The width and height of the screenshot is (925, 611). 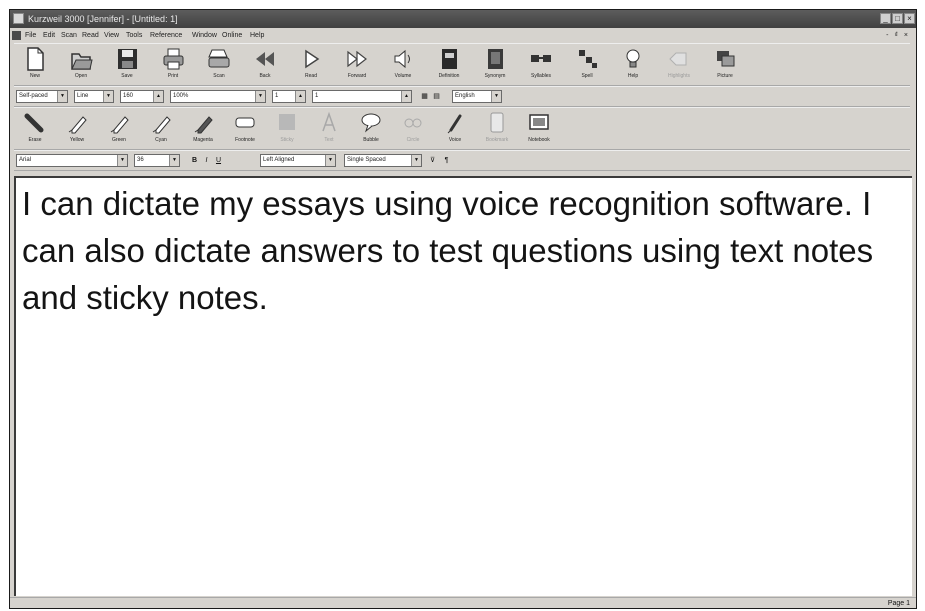 I want to click on erase-button: Erase, so click(x=35, y=128).